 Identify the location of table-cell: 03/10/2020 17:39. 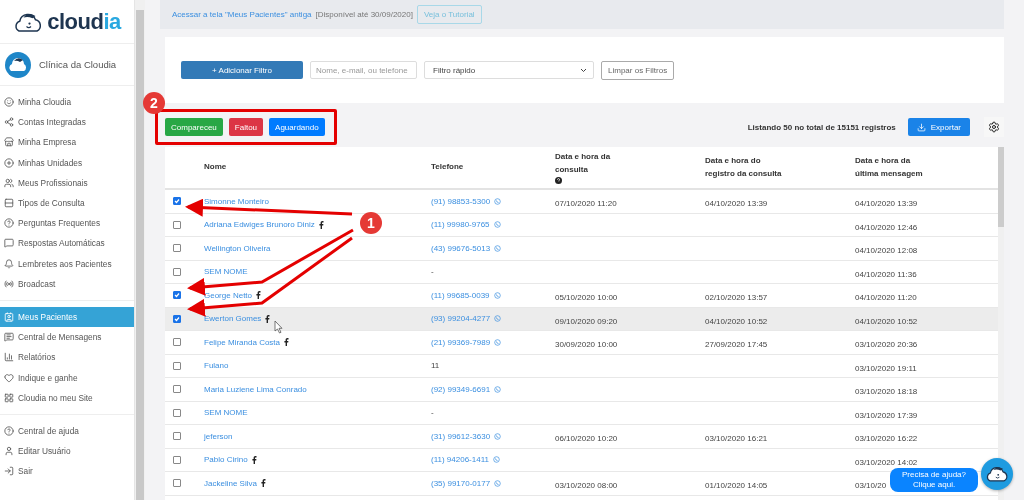
(886, 415).